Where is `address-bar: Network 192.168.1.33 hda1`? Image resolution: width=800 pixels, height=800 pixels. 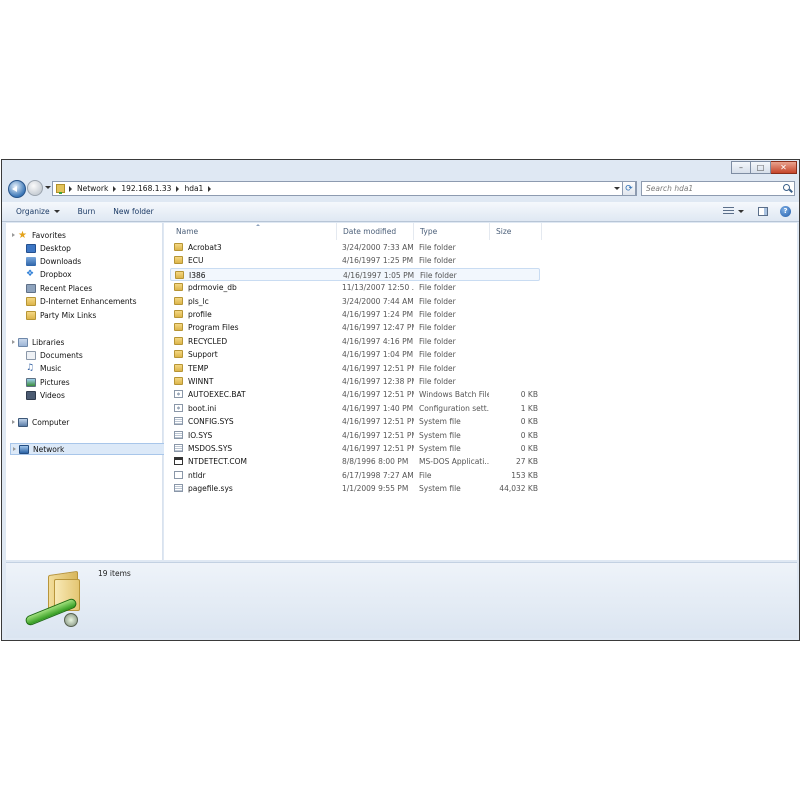
address-bar: Network 192.168.1.33 hda1 is located at coordinates (344, 188).